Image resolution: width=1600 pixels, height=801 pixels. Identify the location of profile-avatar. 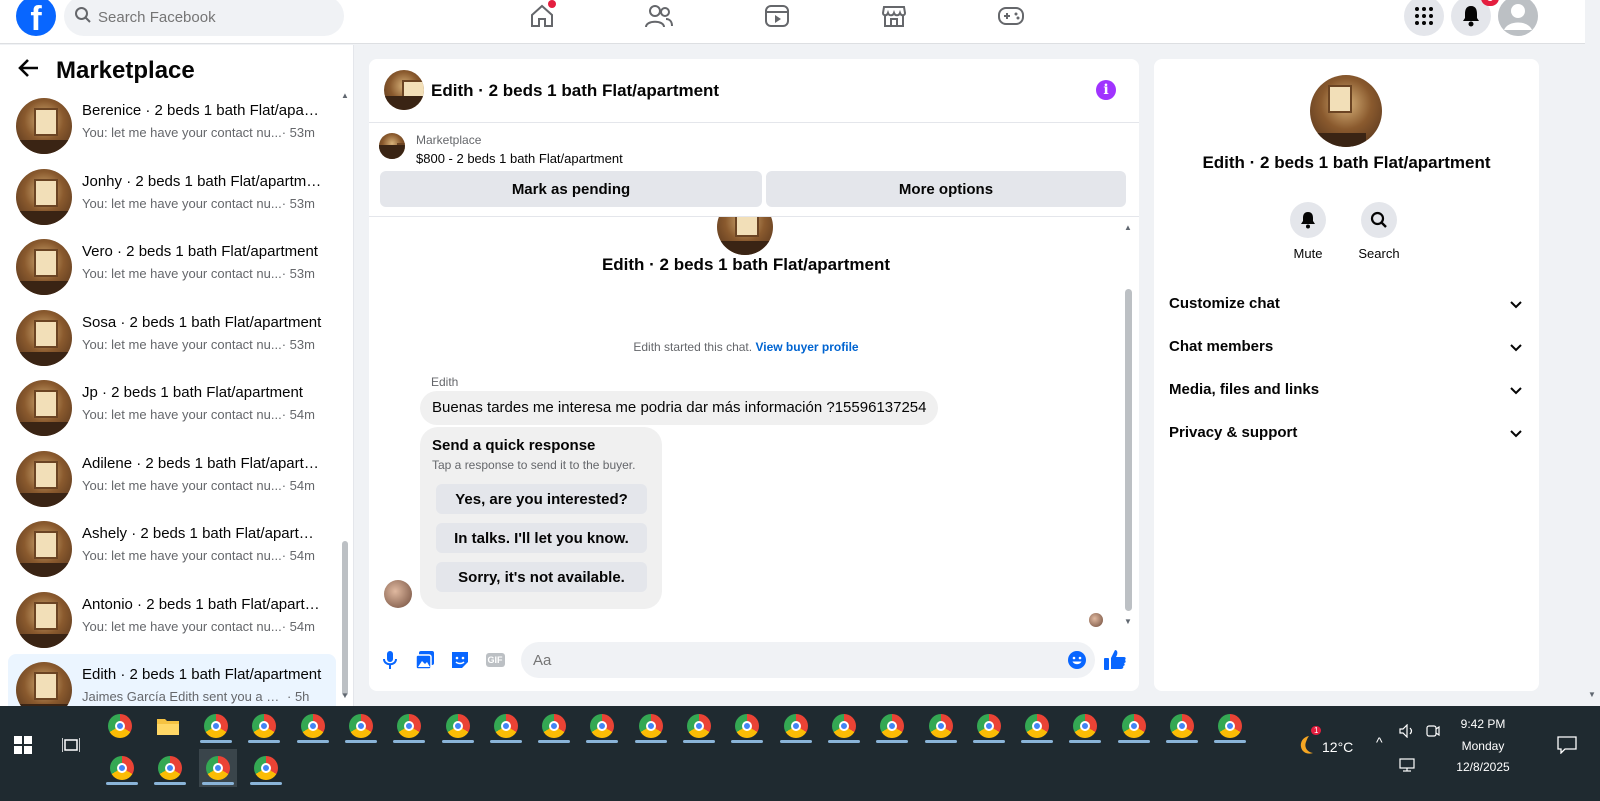
(1518, 18).